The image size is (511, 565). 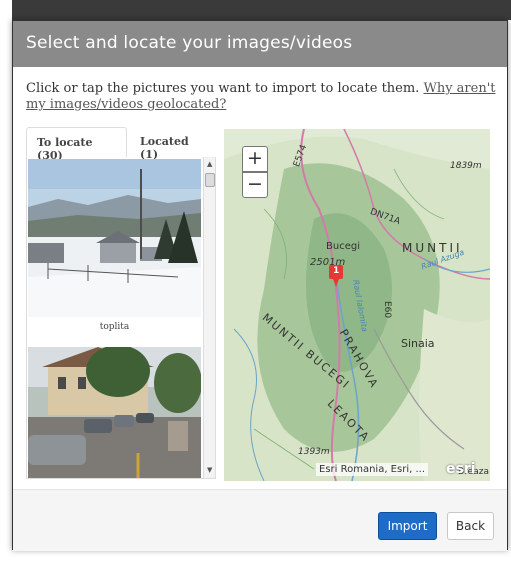 I want to click on map-label: 1393m, so click(x=314, y=452).